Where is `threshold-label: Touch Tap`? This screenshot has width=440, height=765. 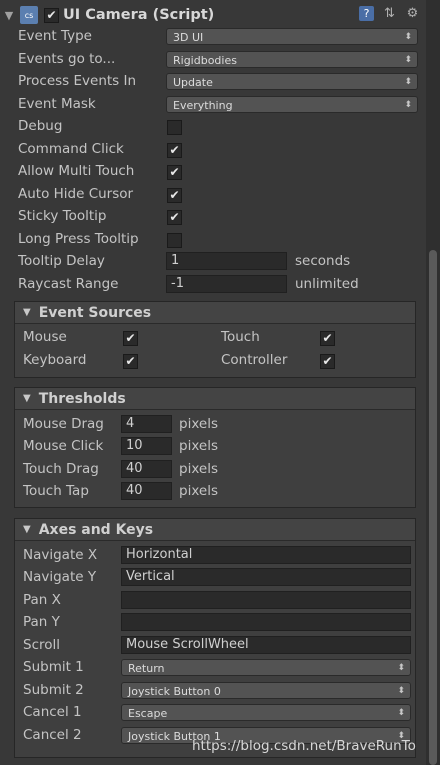 threshold-label: Touch Tap is located at coordinates (56, 491).